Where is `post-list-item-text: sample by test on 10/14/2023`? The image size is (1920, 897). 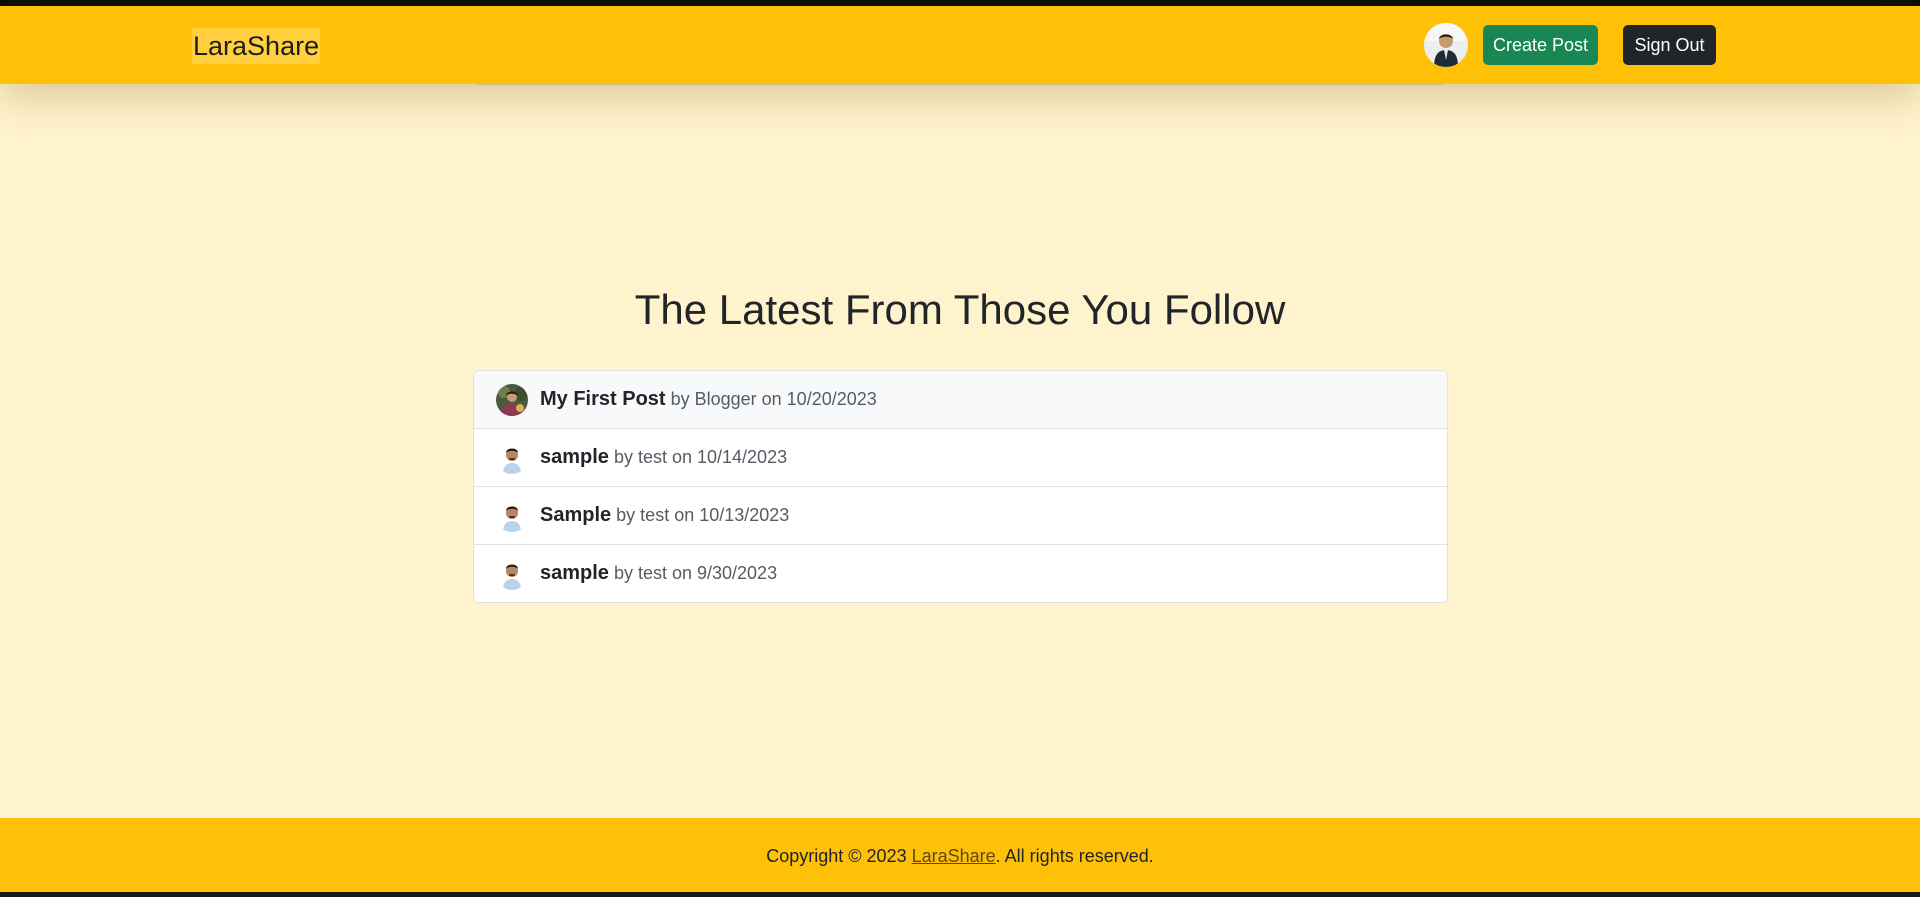 post-list-item-text: sample by test on 10/14/2023 is located at coordinates (663, 457).